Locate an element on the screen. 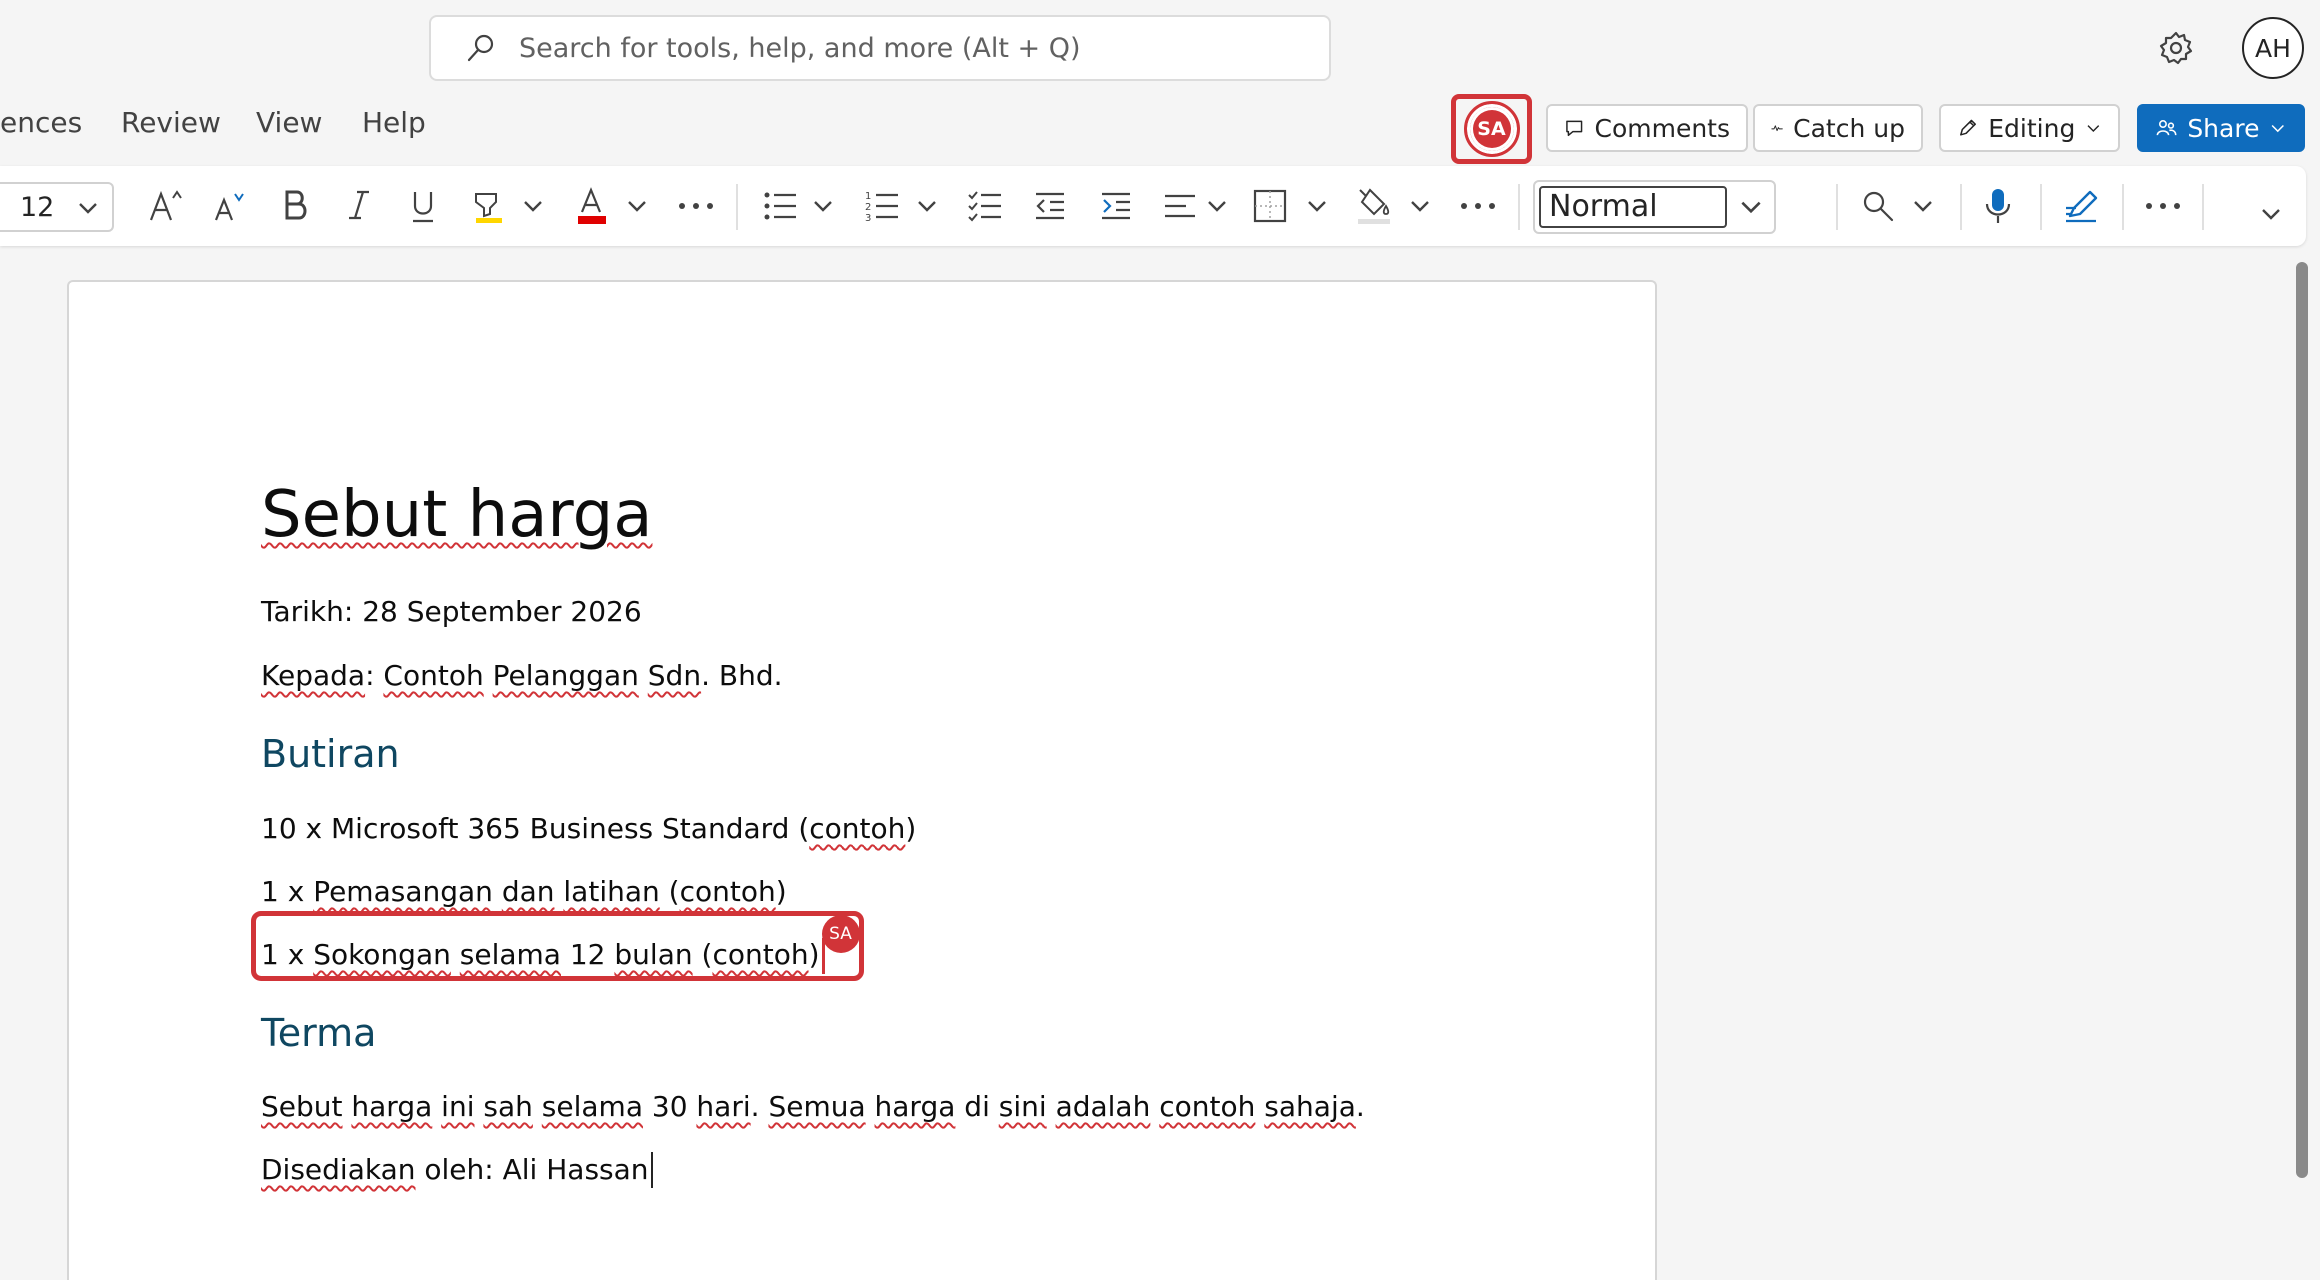  decrease-indent-button is located at coordinates (1050, 206).